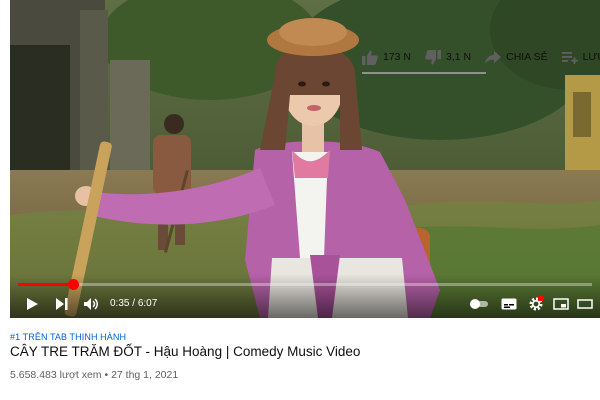 The image size is (600, 400). I want to click on like-count: 173 N, so click(397, 57).